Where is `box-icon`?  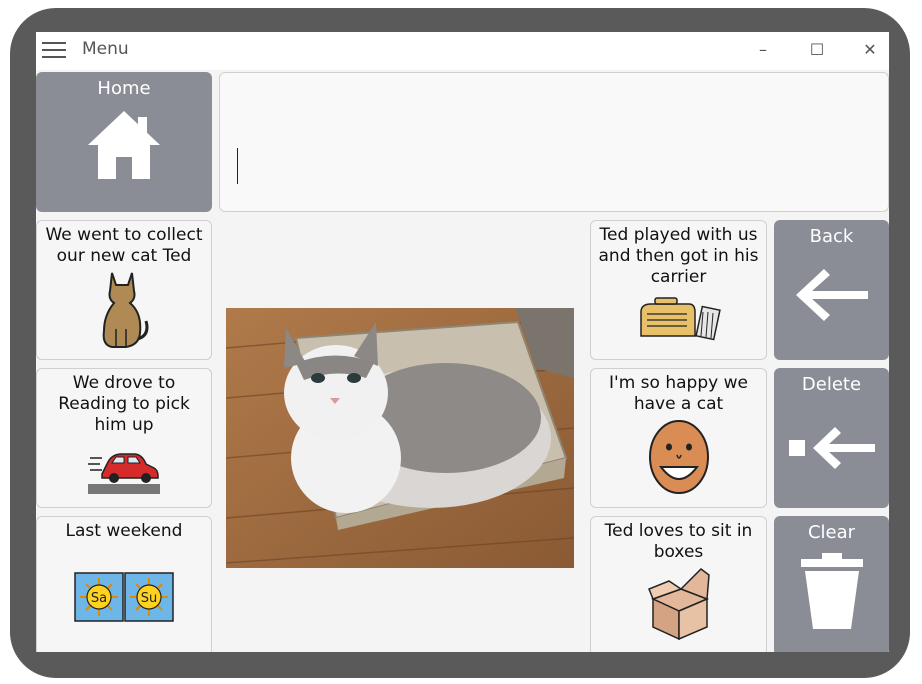
box-icon is located at coordinates (678, 604).